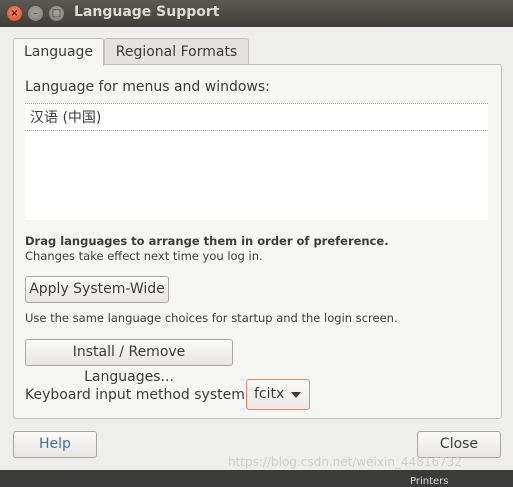 The width and height of the screenshot is (513, 487). Describe the element at coordinates (256, 117) in the screenshot. I see `list-item: 汉语 (中国)` at that location.